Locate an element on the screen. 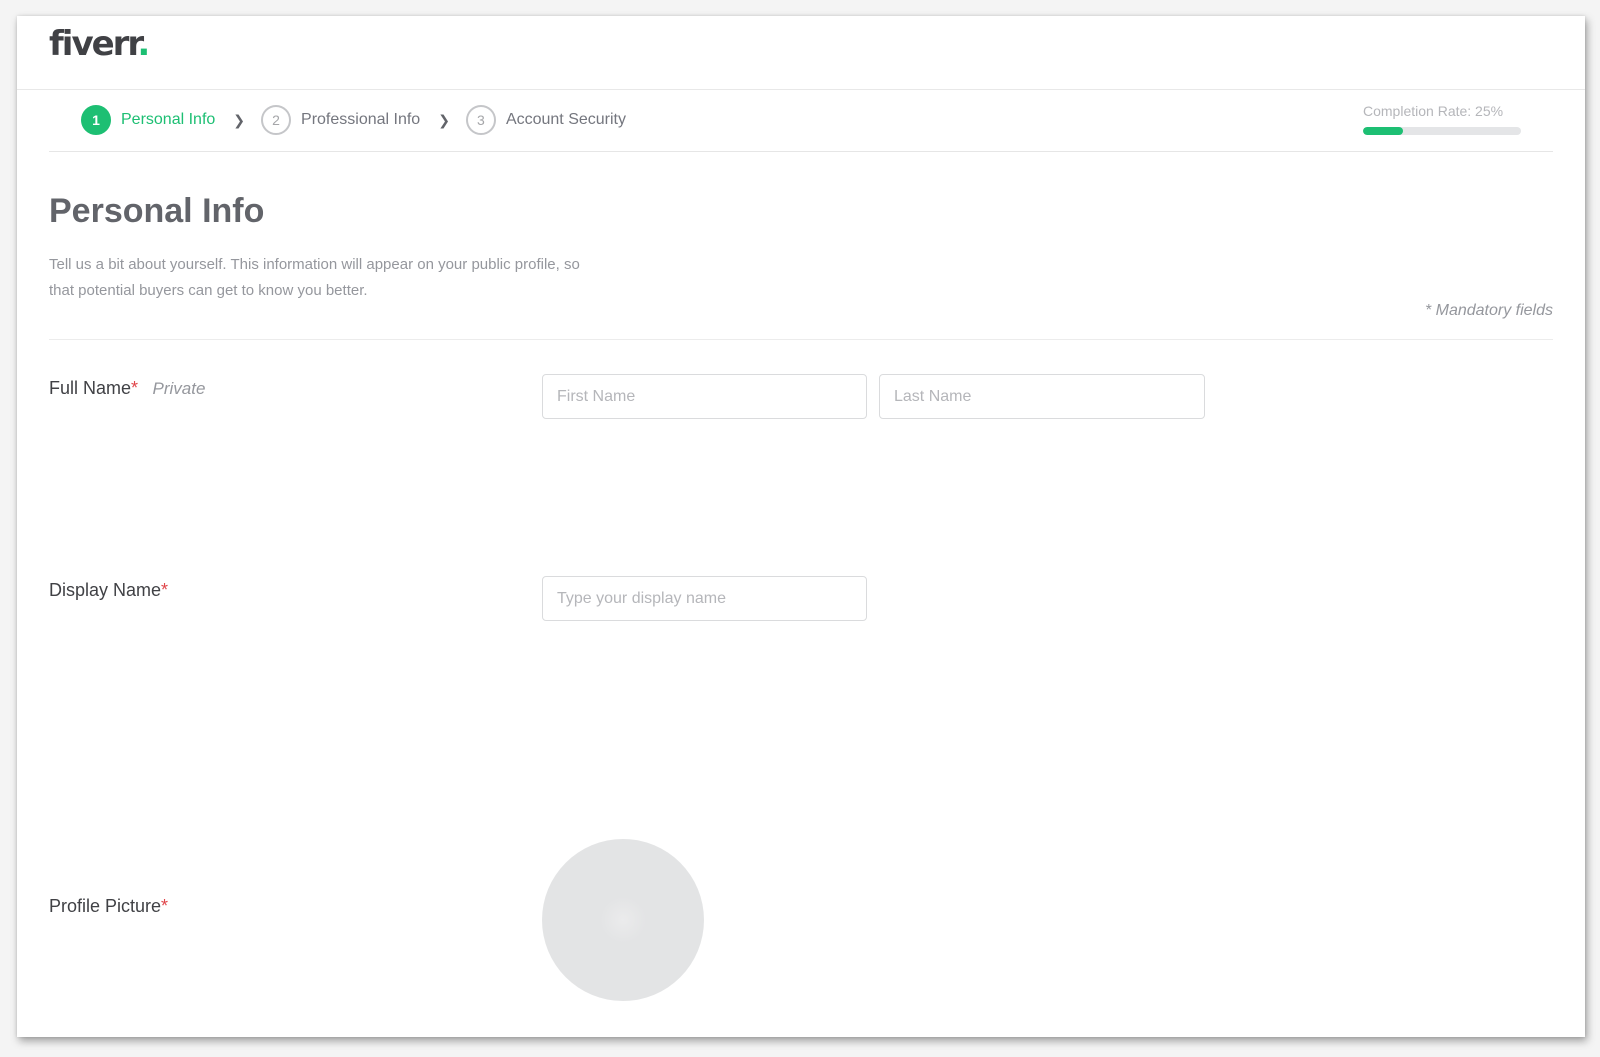 The image size is (1600, 1057). fiverr-logo: fiverr. is located at coordinates (99, 44).